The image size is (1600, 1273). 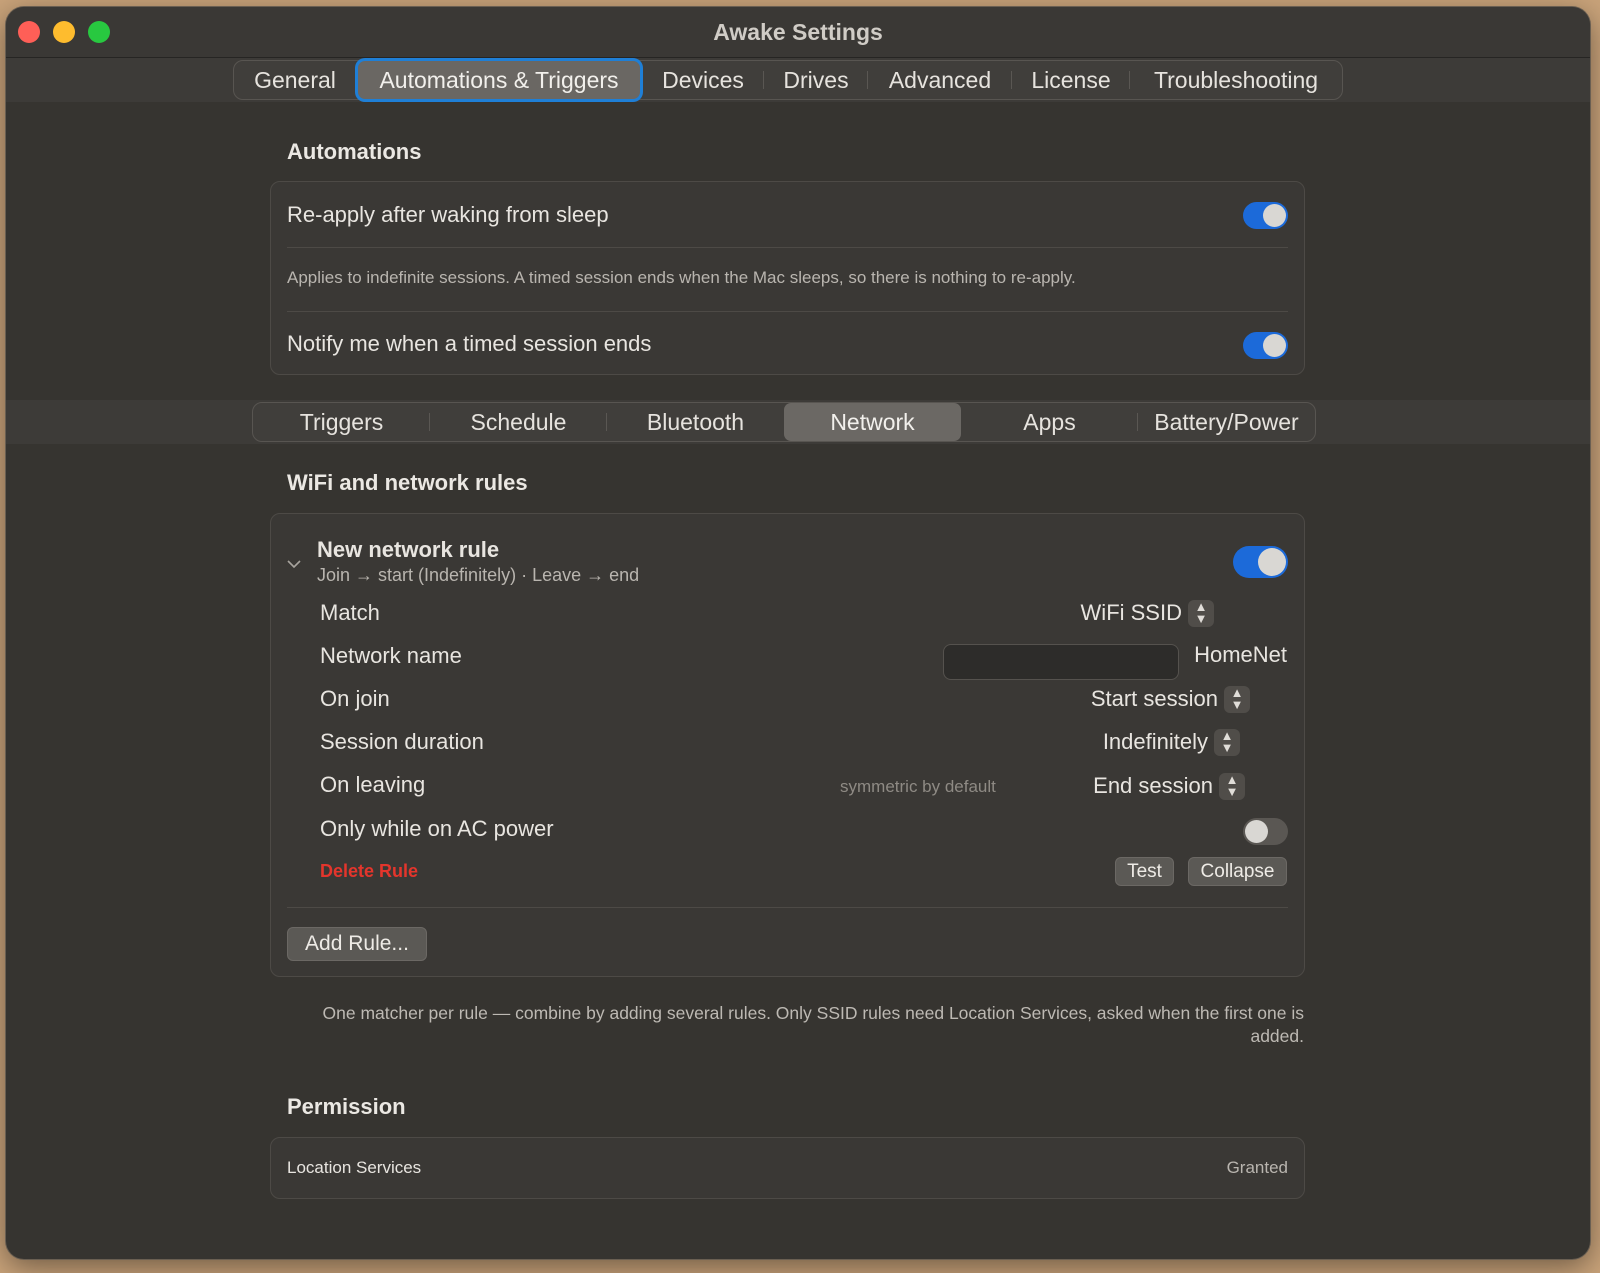 I want to click on subtab-label: Schedule, so click(x=518, y=421).